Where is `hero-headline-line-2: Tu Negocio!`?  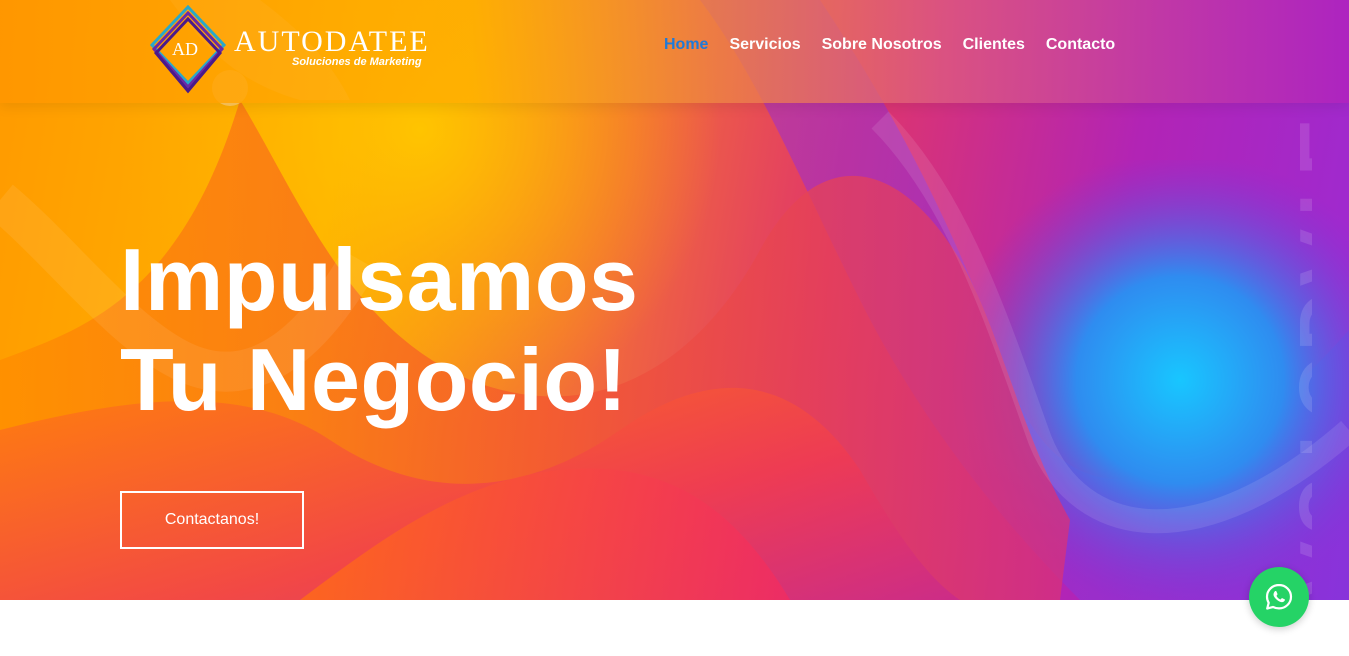
hero-headline-line-2: Tu Negocio! is located at coordinates (374, 379).